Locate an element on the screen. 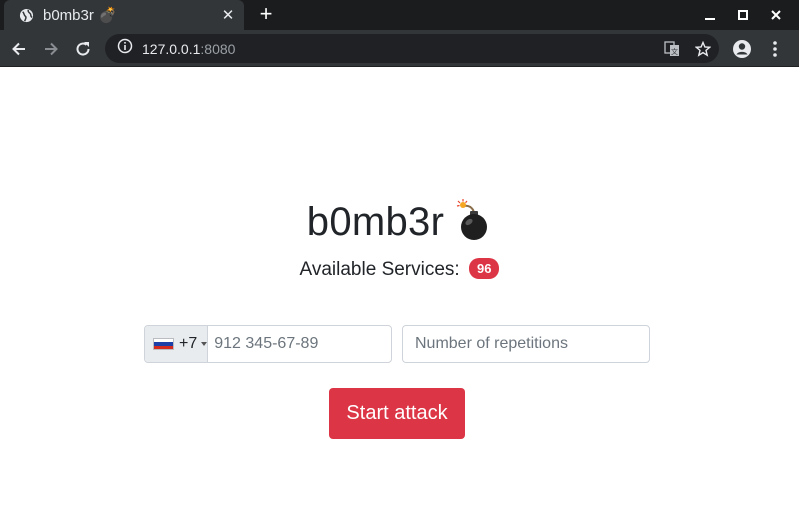 The width and height of the screenshot is (799, 519). svg-text: 文 is located at coordinates (674, 51).